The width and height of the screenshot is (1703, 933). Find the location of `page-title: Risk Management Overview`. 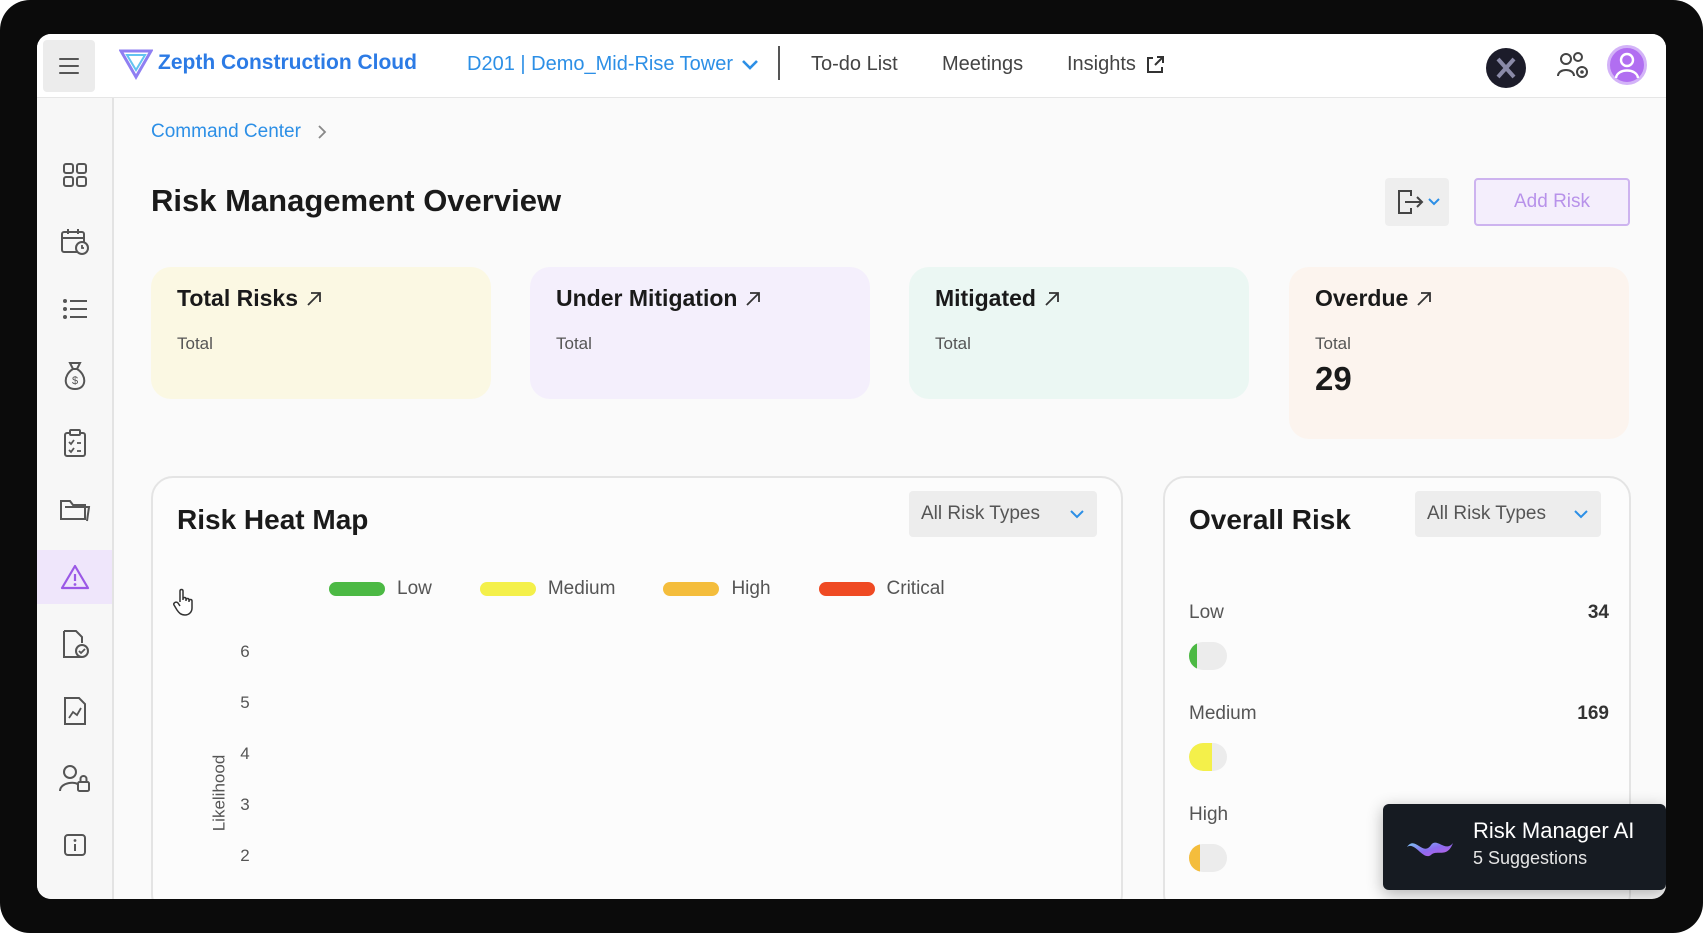

page-title: Risk Management Overview is located at coordinates (356, 200).